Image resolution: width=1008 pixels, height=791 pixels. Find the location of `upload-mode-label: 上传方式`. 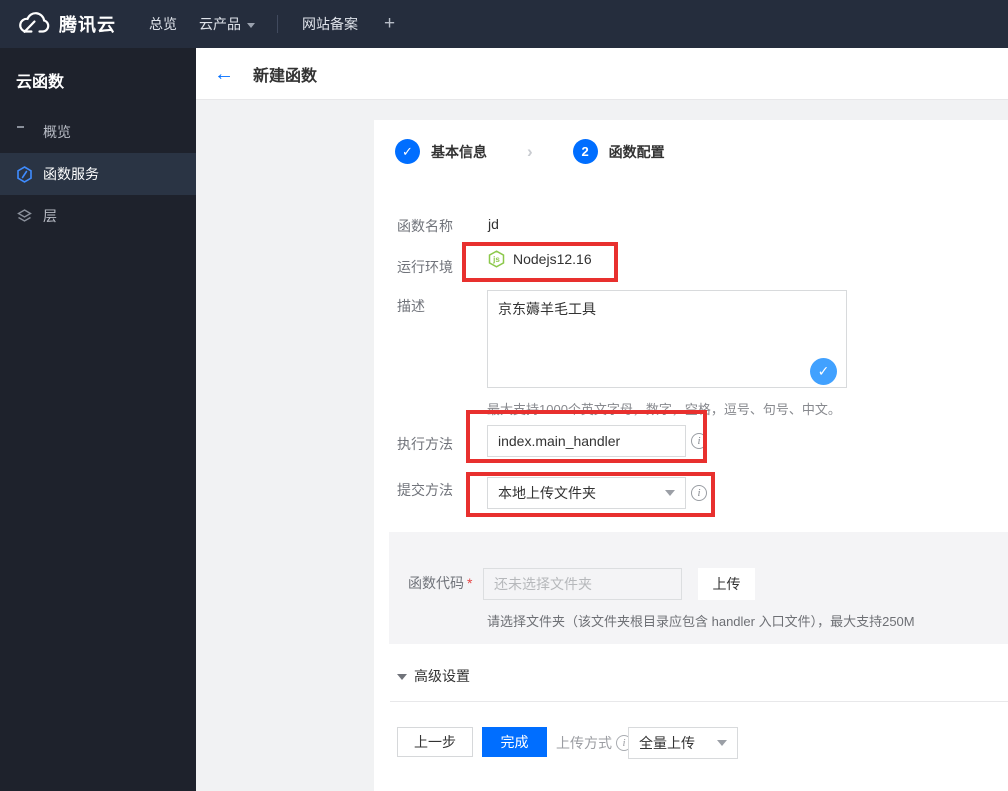

upload-mode-label: 上传方式 is located at coordinates (584, 743).